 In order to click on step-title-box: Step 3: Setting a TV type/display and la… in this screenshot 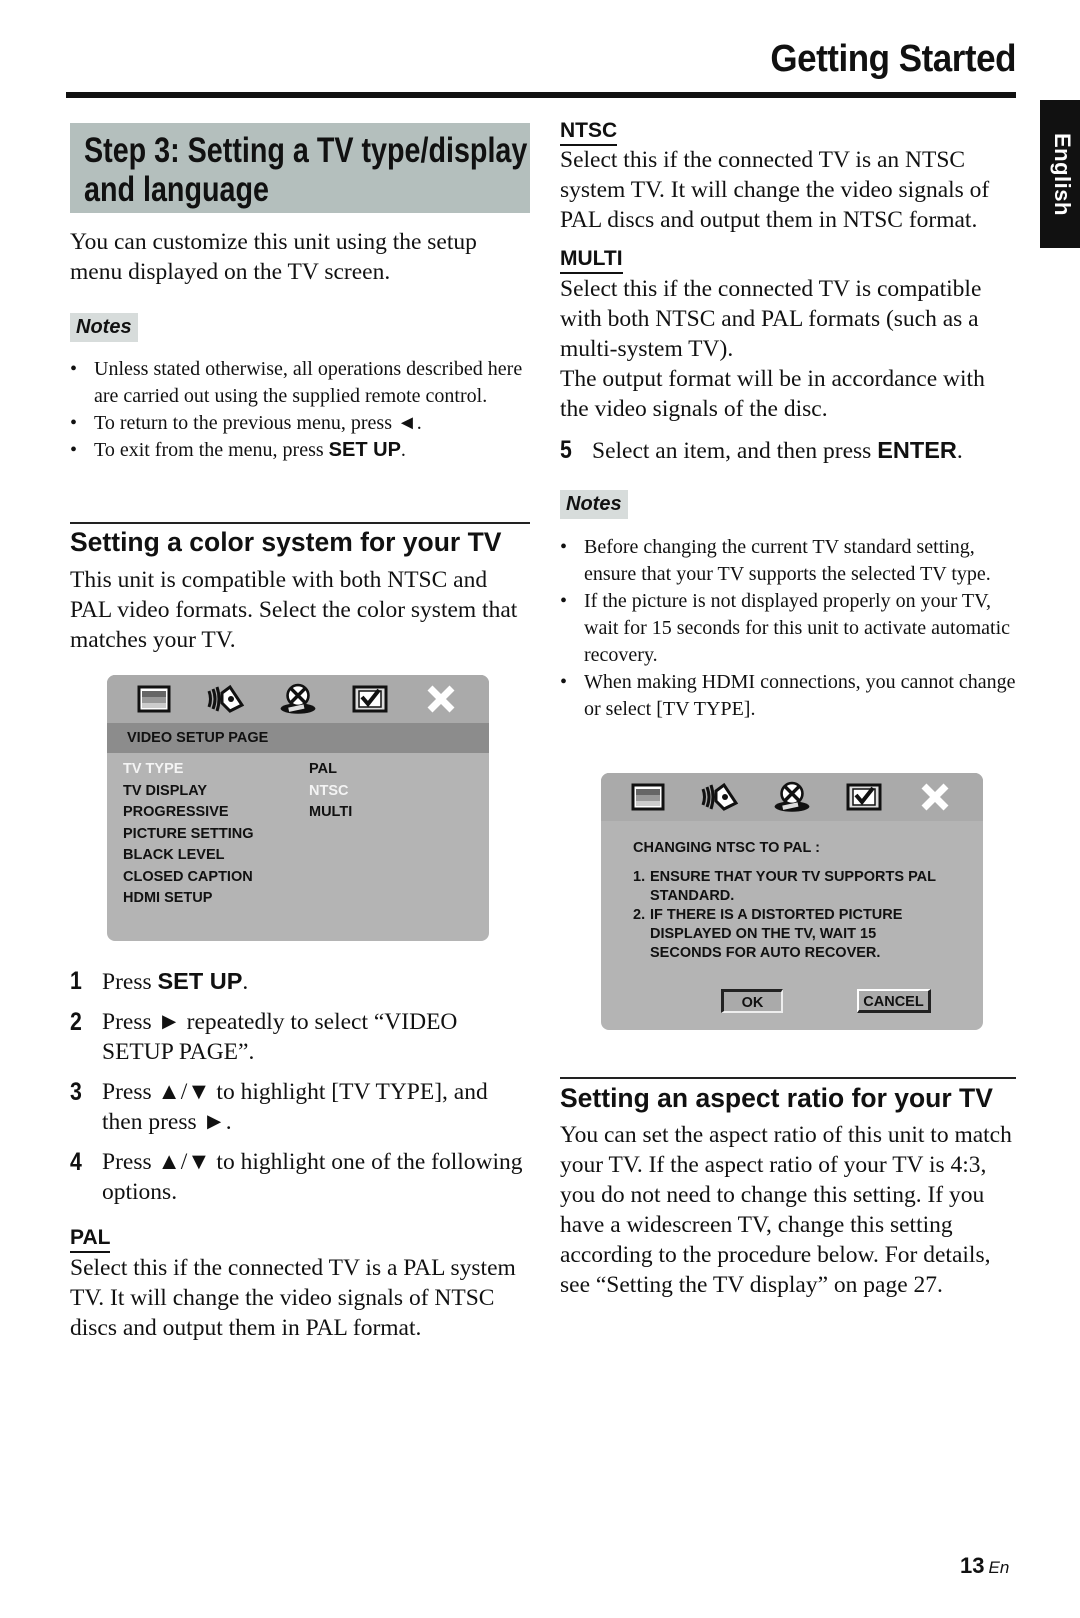, I will do `click(300, 168)`.